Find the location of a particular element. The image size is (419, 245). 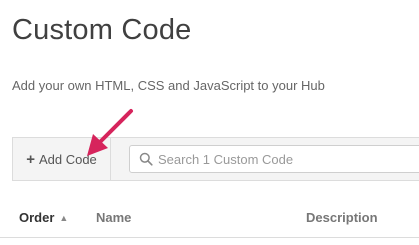

search-input is located at coordinates (288, 159).